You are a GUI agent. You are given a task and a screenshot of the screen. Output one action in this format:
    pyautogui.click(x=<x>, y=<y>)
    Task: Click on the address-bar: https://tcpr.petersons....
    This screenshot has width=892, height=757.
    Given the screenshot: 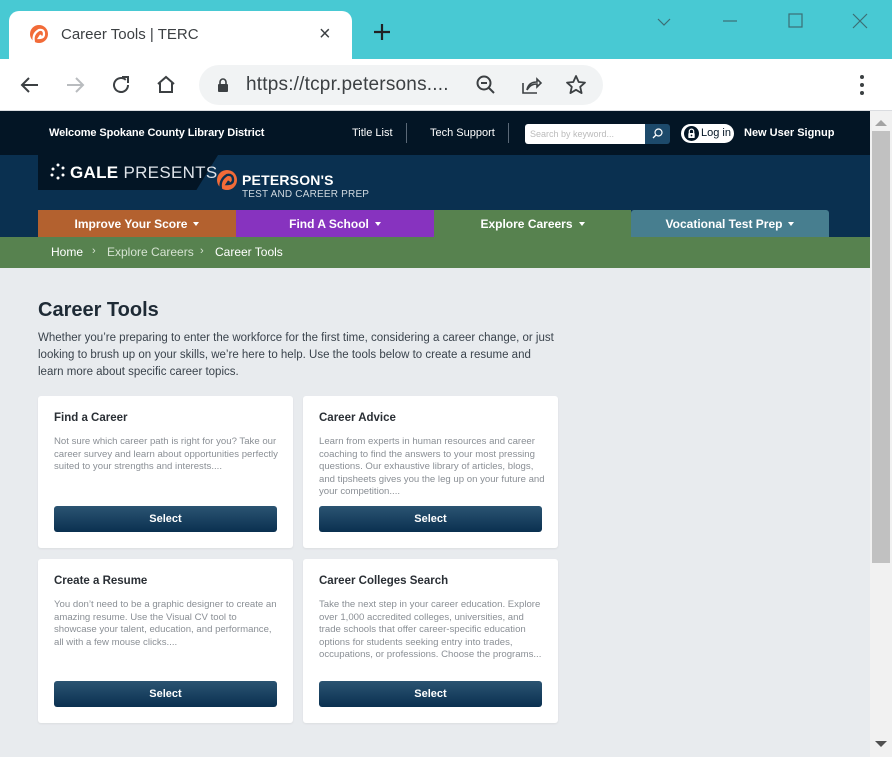 What is the action you would take?
    pyautogui.click(x=401, y=85)
    